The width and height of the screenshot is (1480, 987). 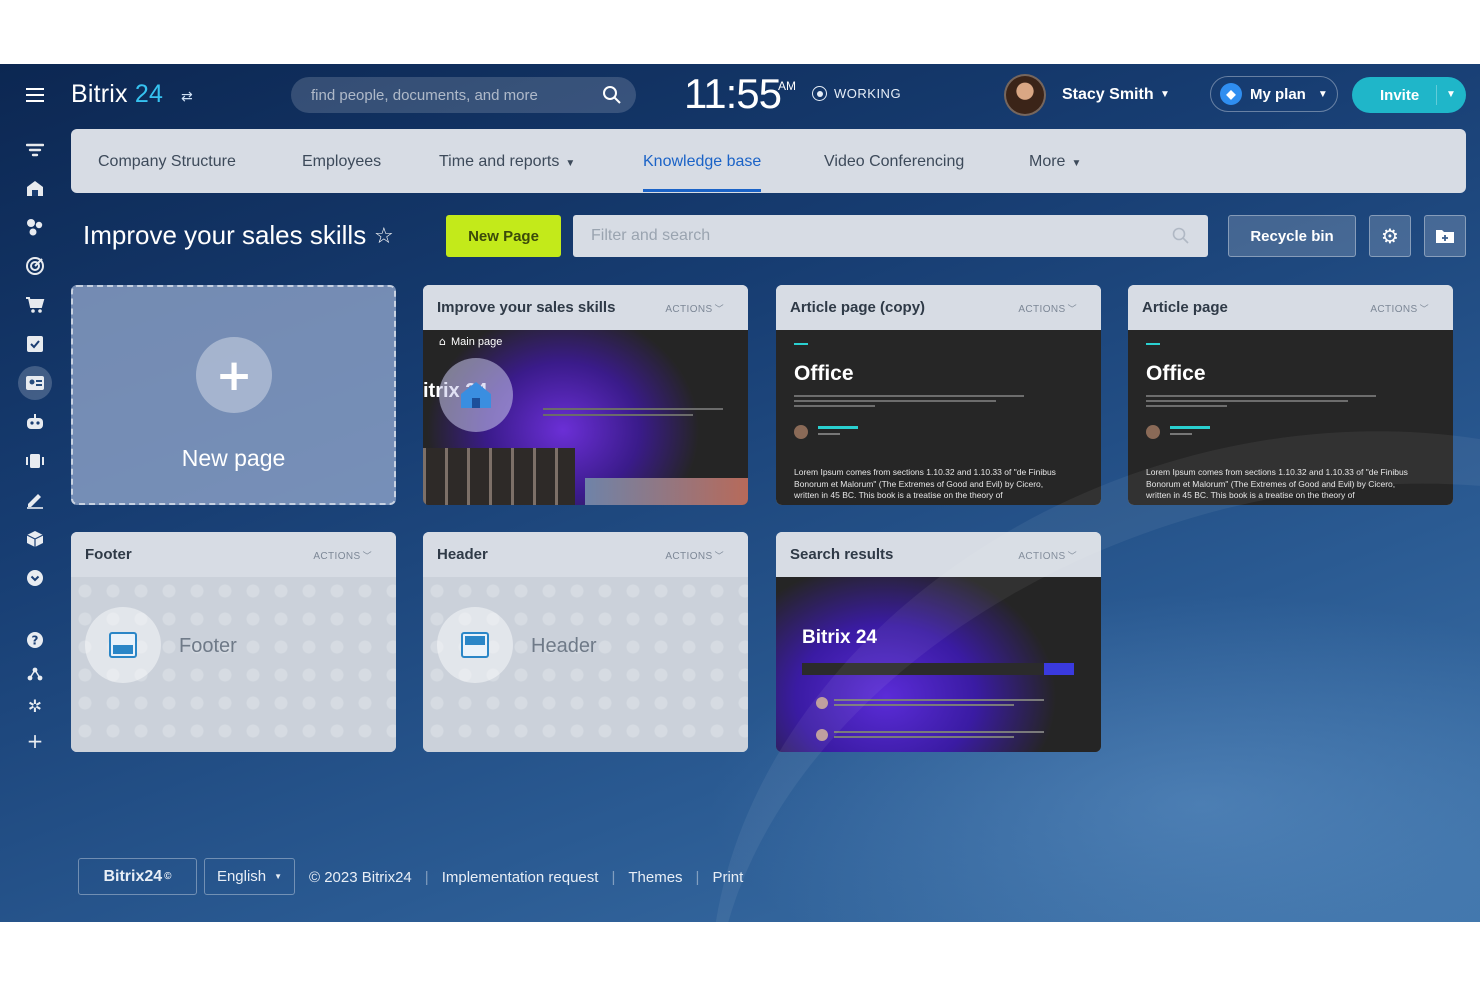 What do you see at coordinates (868, 93) in the screenshot?
I see `status-label: WORKING` at bounding box center [868, 93].